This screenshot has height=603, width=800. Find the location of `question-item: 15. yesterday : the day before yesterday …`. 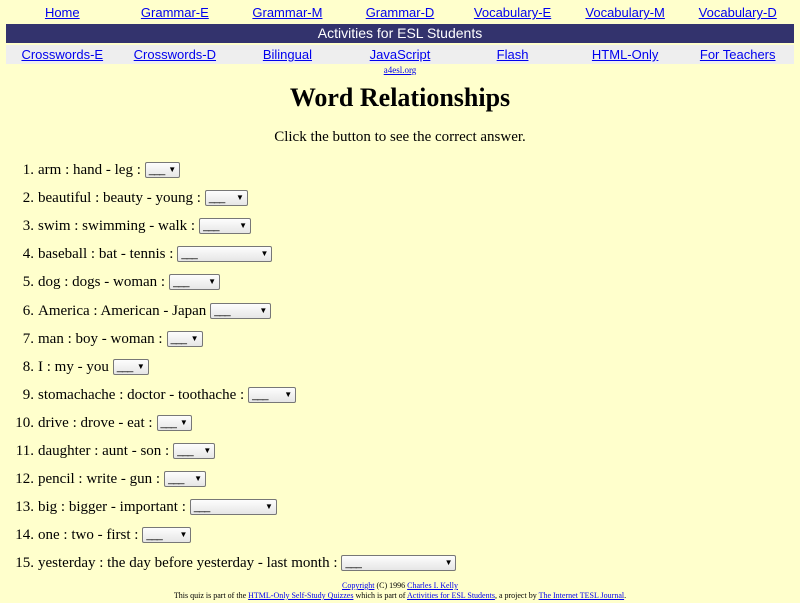

question-item: 15. yesterday : the day before yesterday … is located at coordinates (228, 563).